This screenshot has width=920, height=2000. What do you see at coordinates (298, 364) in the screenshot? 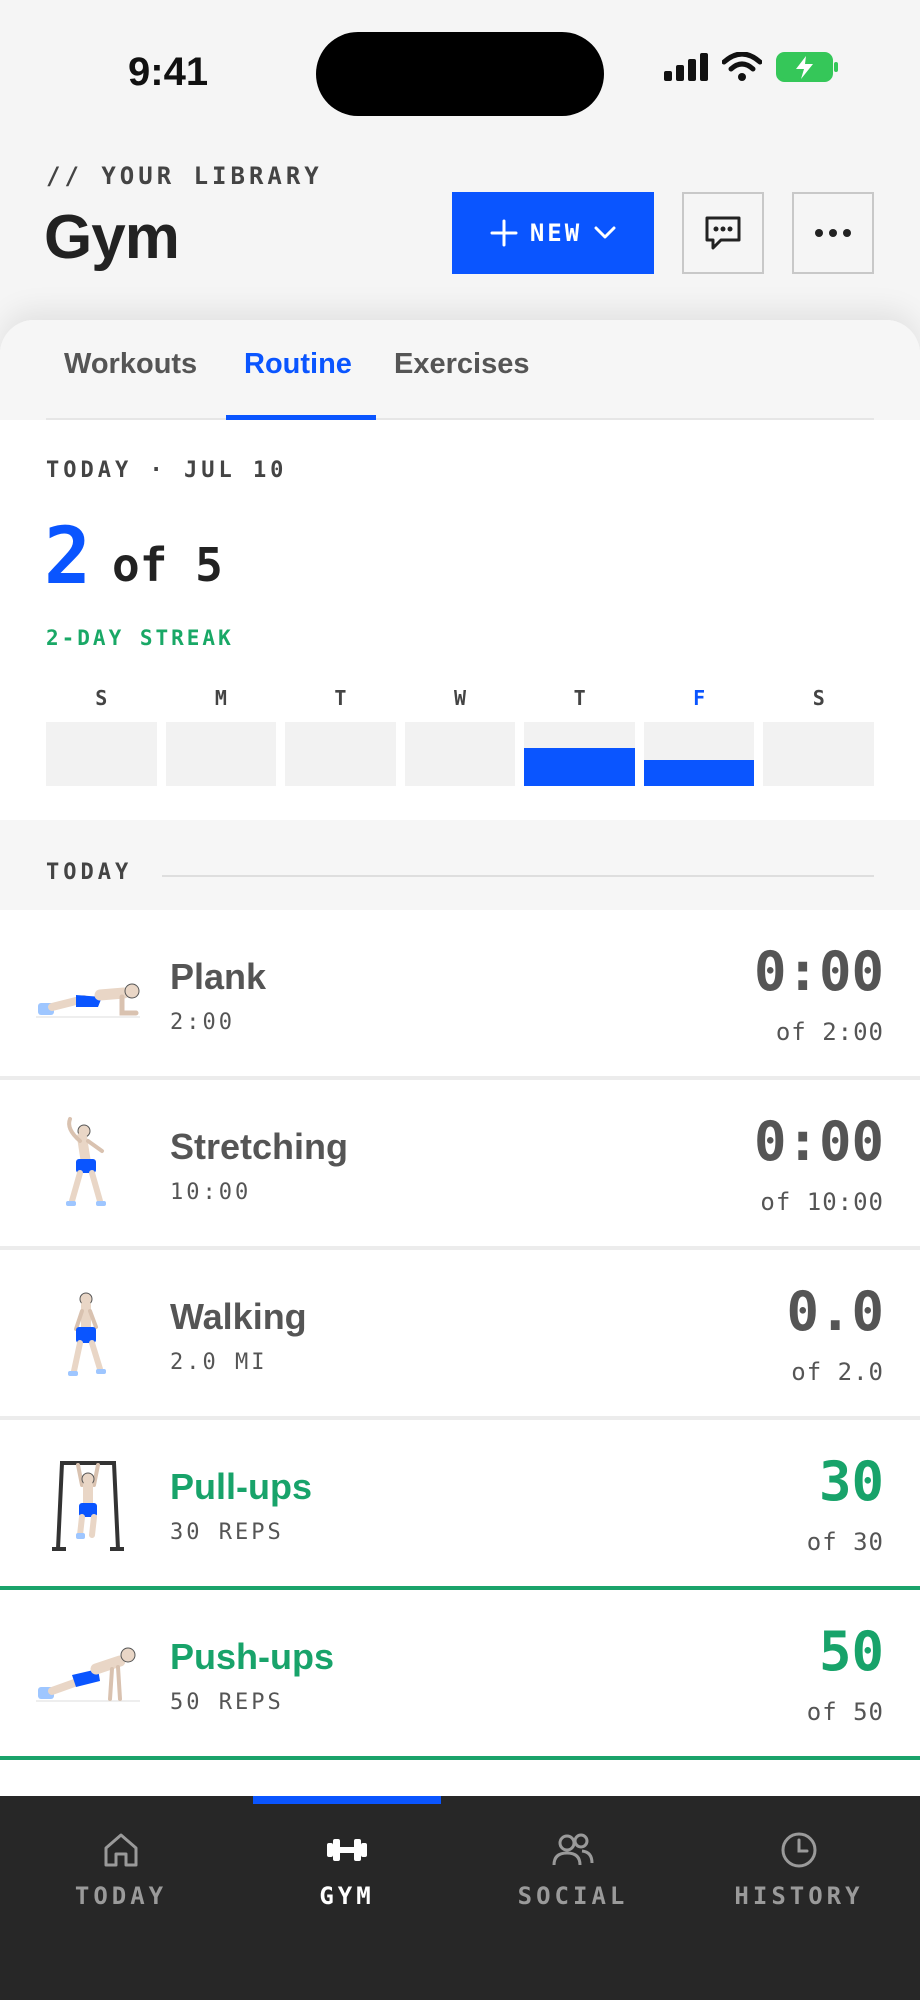
I see `tab-routine: Routine` at bounding box center [298, 364].